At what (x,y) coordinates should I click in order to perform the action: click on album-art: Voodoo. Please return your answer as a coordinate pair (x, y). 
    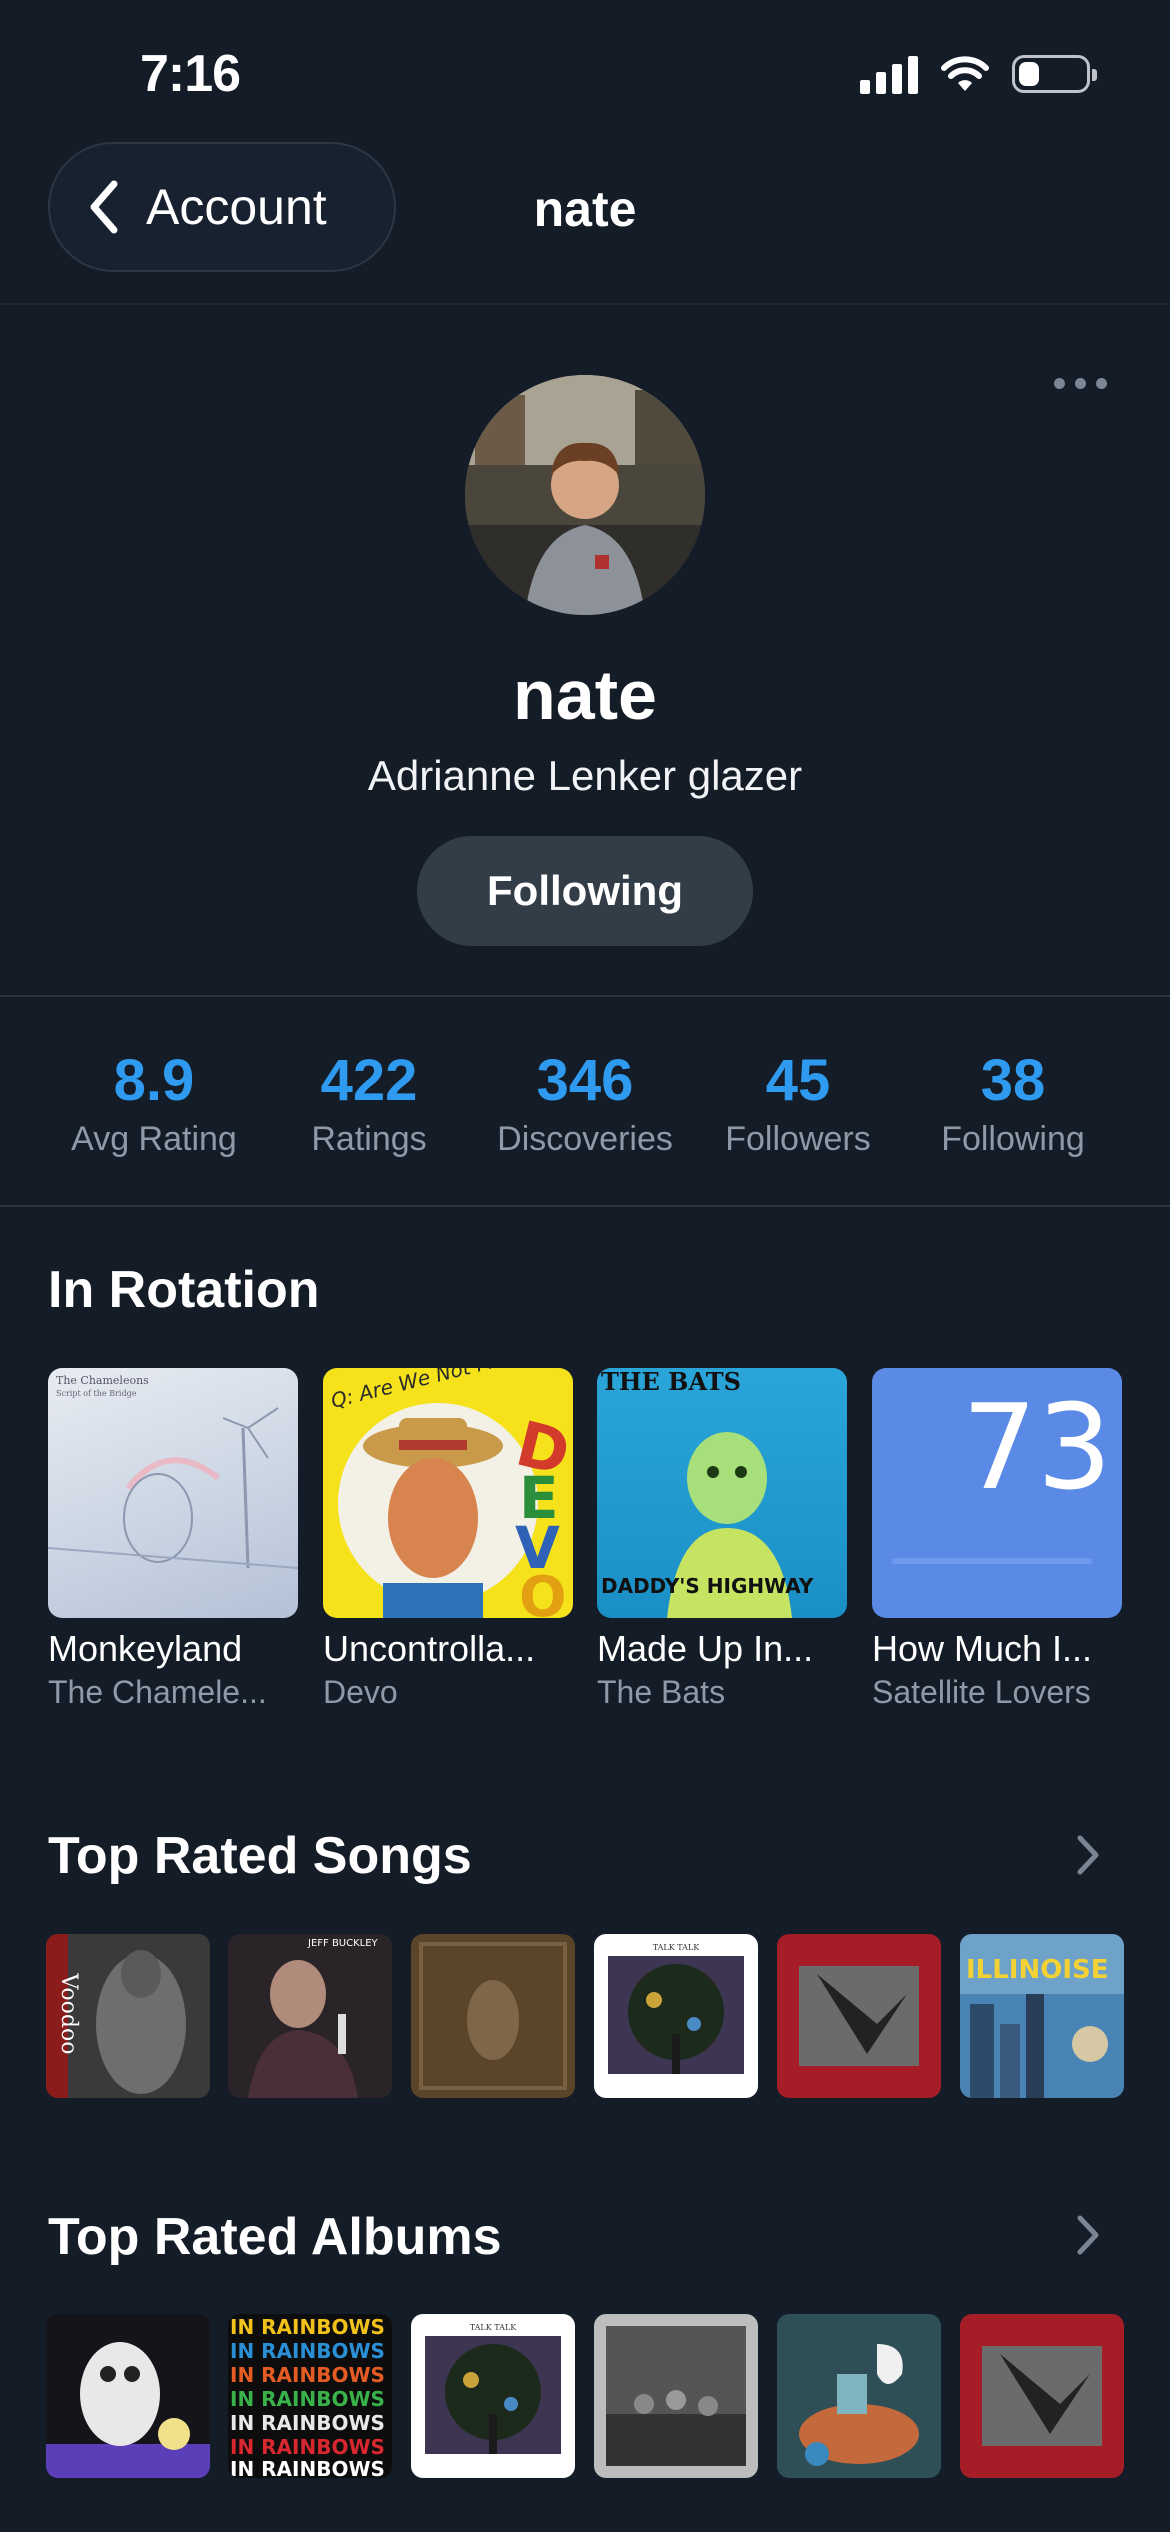
    Looking at the image, I should click on (116, 2016).